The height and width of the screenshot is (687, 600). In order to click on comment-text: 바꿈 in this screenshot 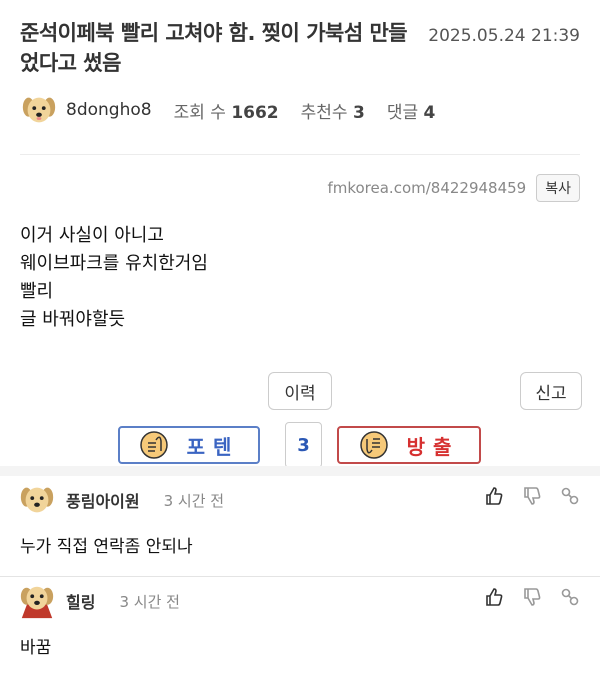, I will do `click(36, 648)`.